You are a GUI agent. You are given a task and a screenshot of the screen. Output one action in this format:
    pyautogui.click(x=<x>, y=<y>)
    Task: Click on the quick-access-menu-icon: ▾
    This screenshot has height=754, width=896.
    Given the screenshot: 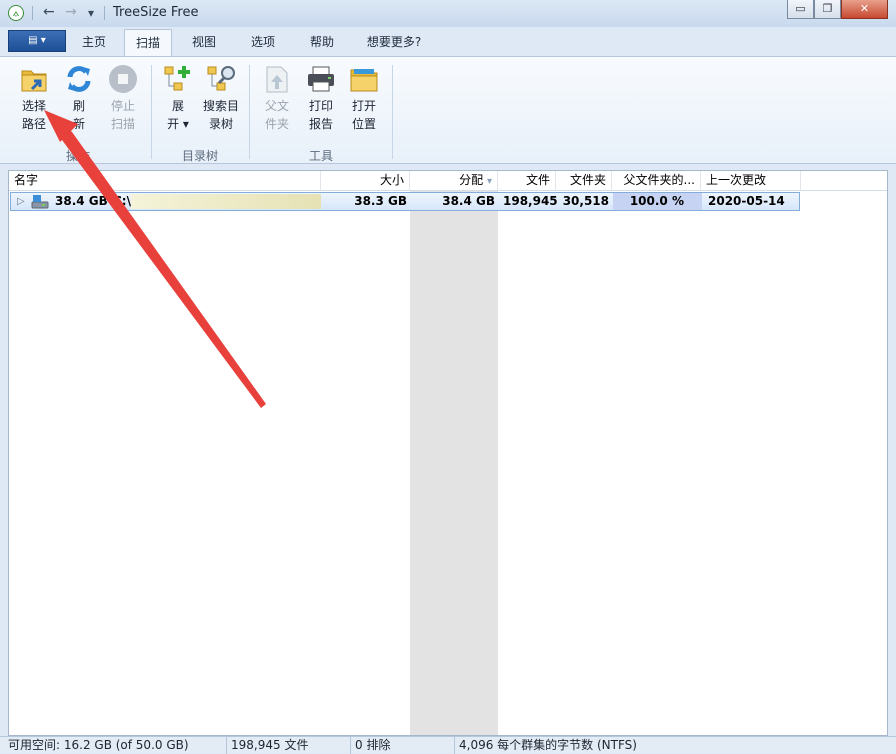 What is the action you would take?
    pyautogui.click(x=91, y=13)
    